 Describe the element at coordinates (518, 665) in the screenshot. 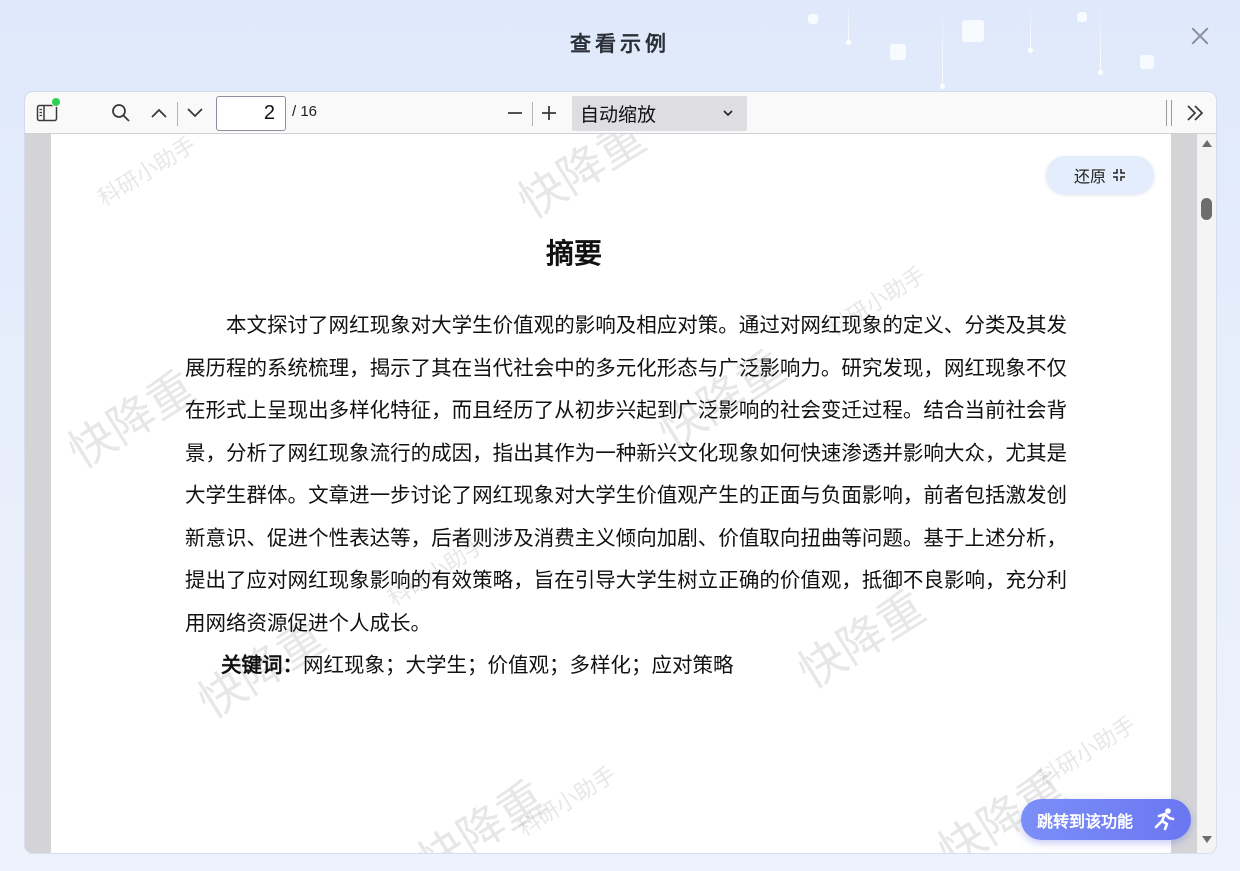

I see `keywords-value: 网红现象；大学生；价值观；多样化；应对策略` at that location.